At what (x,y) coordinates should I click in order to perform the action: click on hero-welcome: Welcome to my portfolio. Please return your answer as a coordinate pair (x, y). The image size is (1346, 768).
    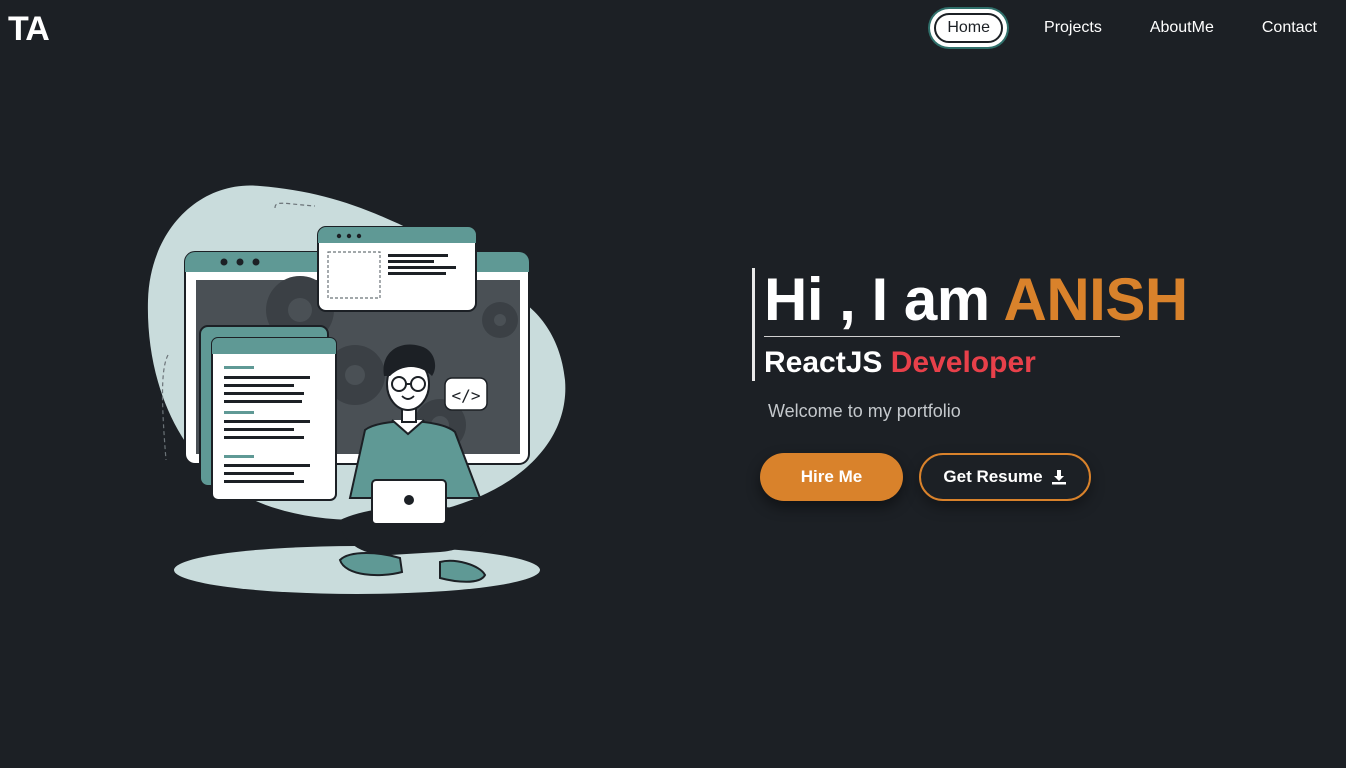
    Looking at the image, I should click on (864, 411).